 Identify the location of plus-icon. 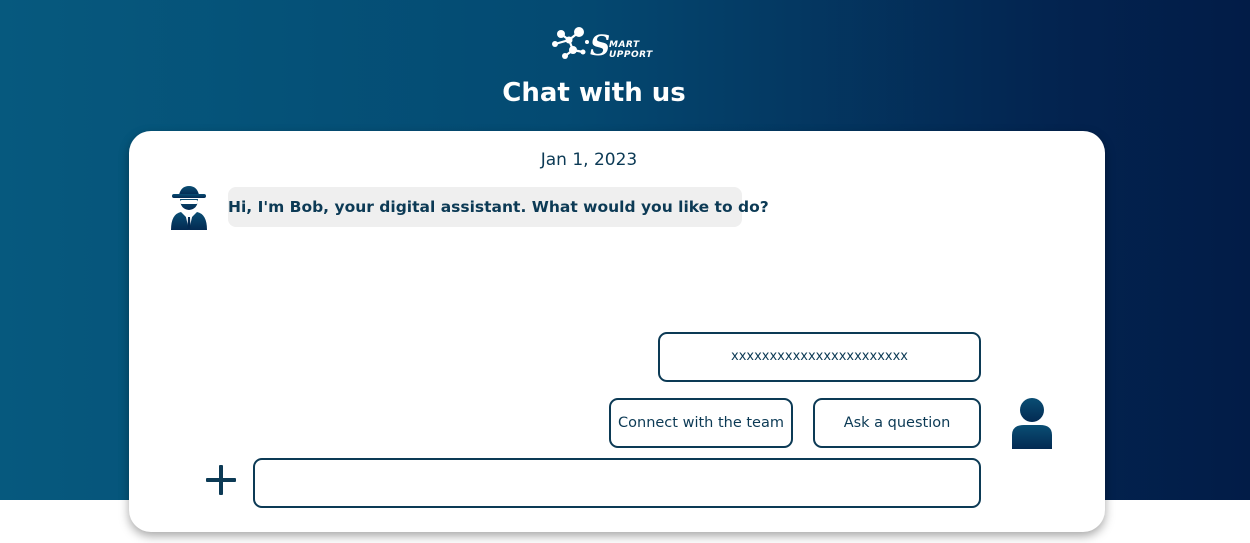
(222, 481).